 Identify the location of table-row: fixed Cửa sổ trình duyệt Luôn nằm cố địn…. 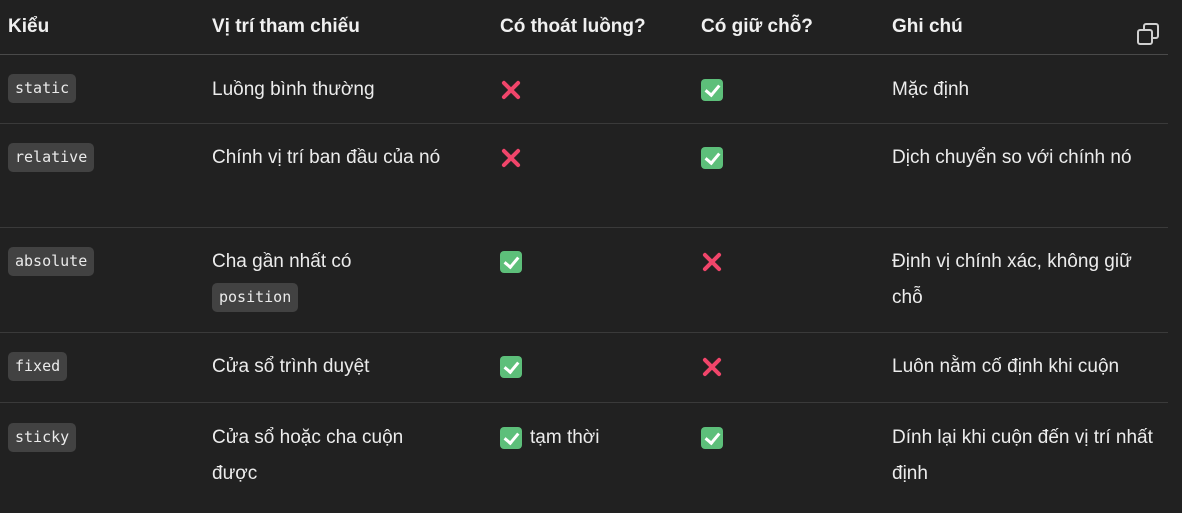
(584, 368).